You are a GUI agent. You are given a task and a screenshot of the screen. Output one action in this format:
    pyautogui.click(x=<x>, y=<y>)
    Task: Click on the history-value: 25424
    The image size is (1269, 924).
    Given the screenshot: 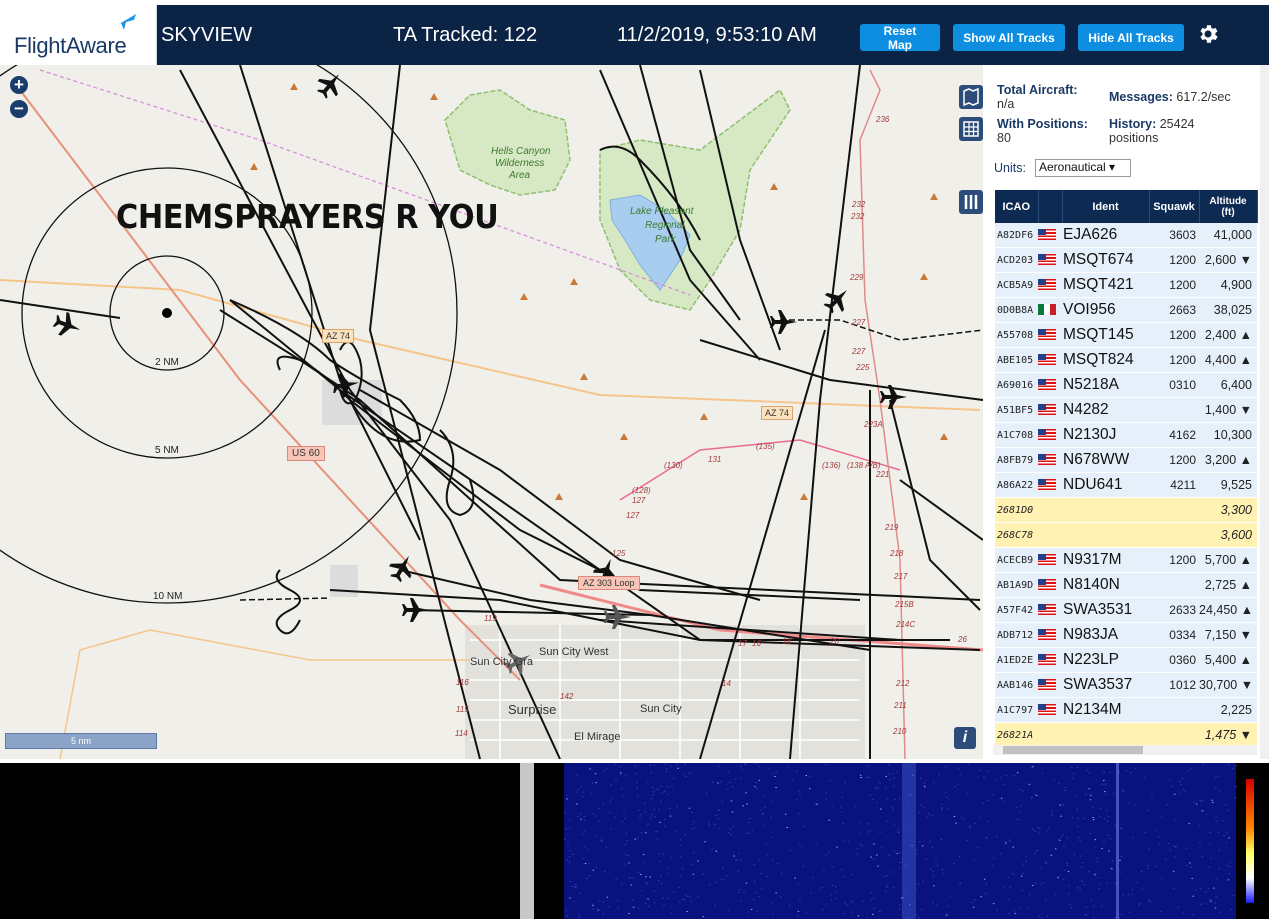 What is the action you would take?
    pyautogui.click(x=1177, y=124)
    